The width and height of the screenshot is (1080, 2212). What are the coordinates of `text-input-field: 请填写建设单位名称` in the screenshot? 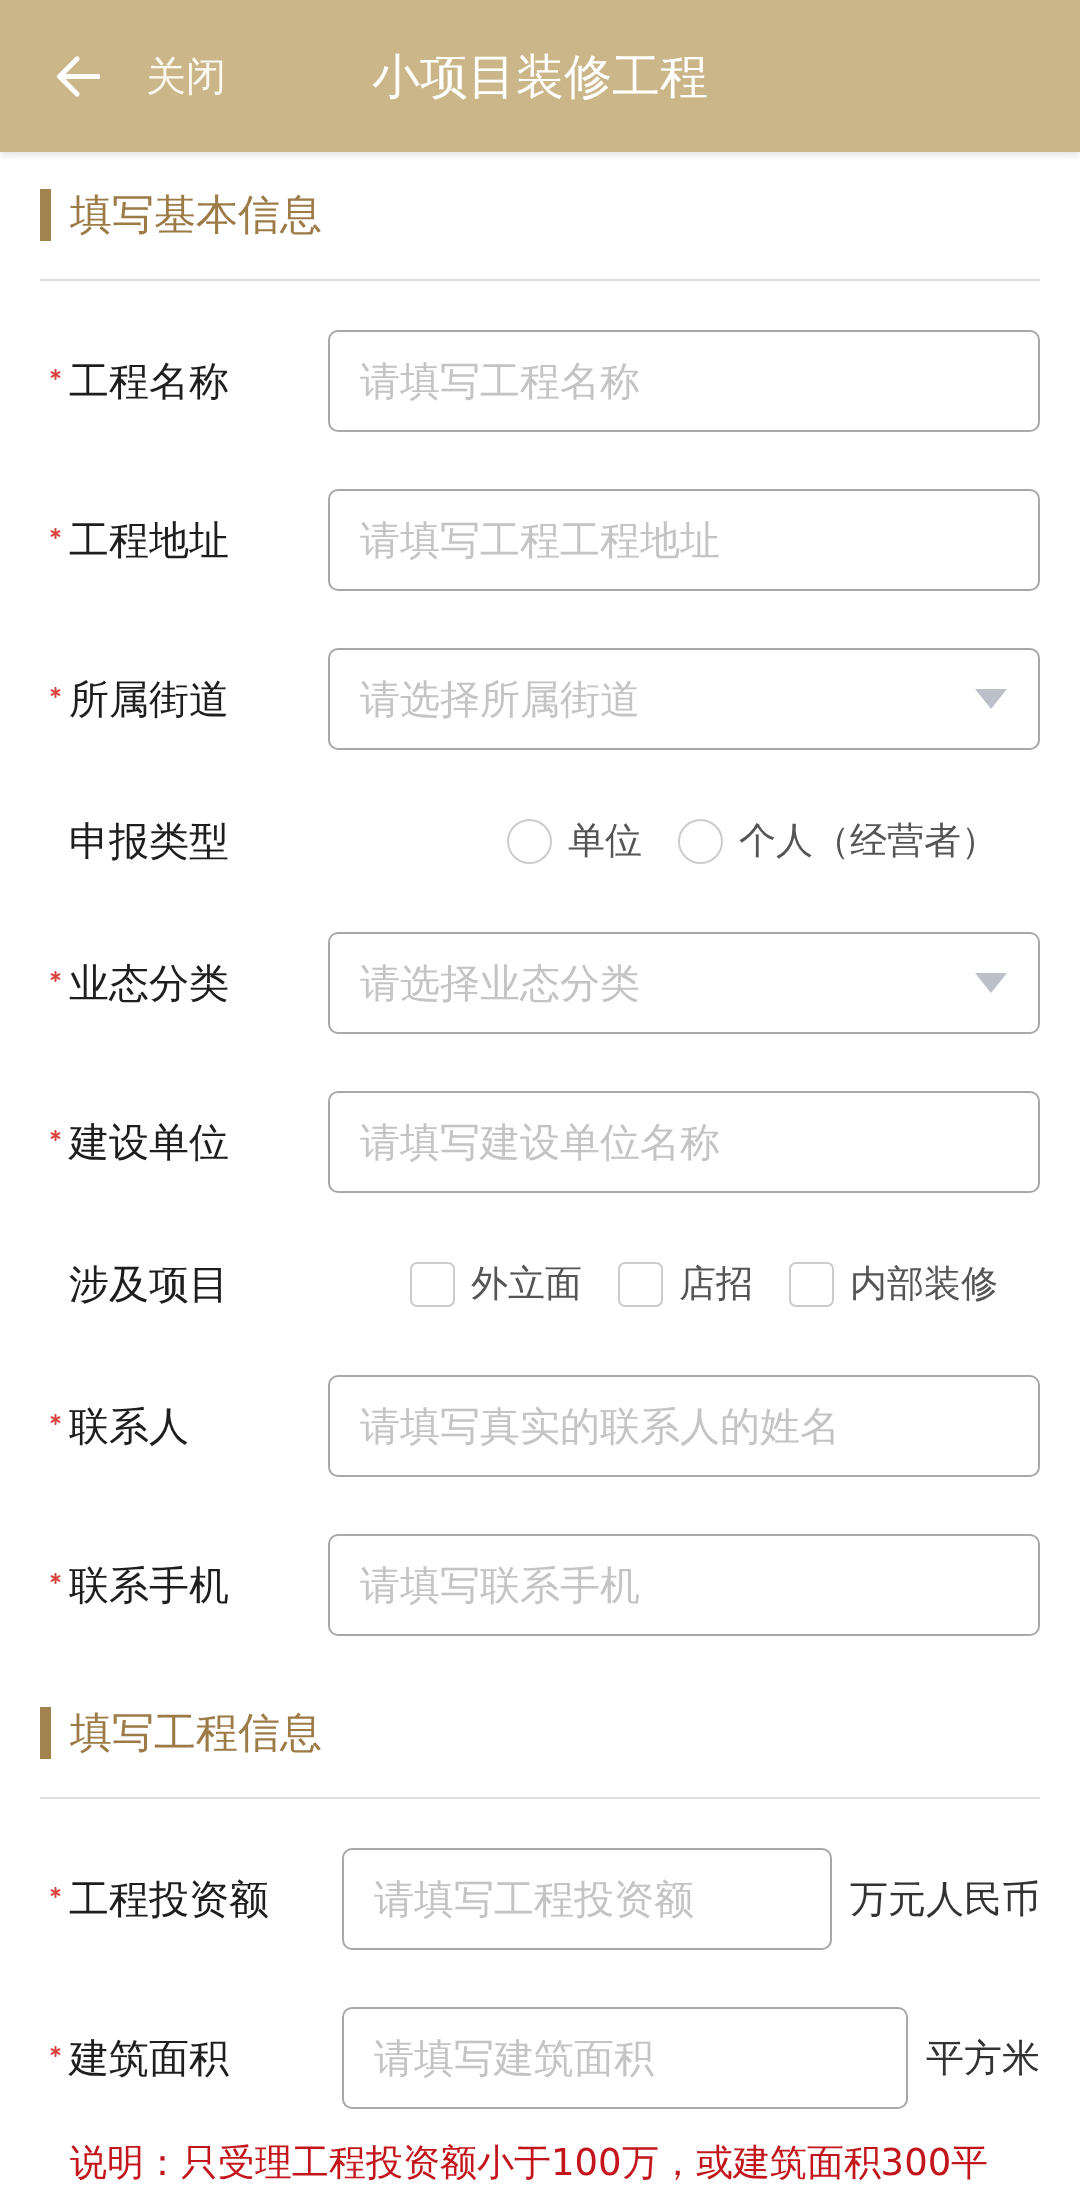 It's located at (684, 1142).